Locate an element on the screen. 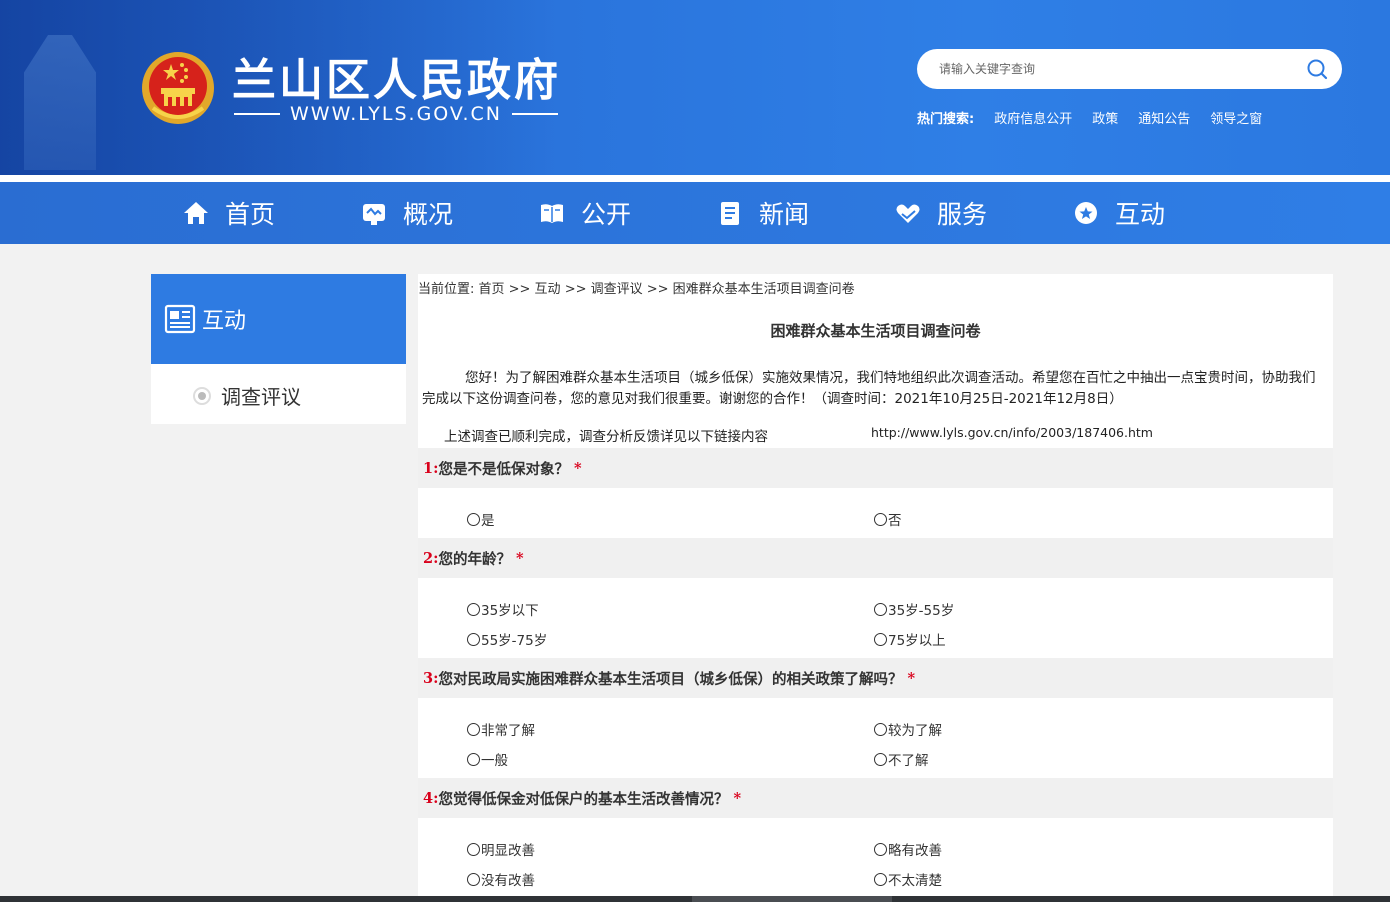  taskbar is located at coordinates (695, 899).